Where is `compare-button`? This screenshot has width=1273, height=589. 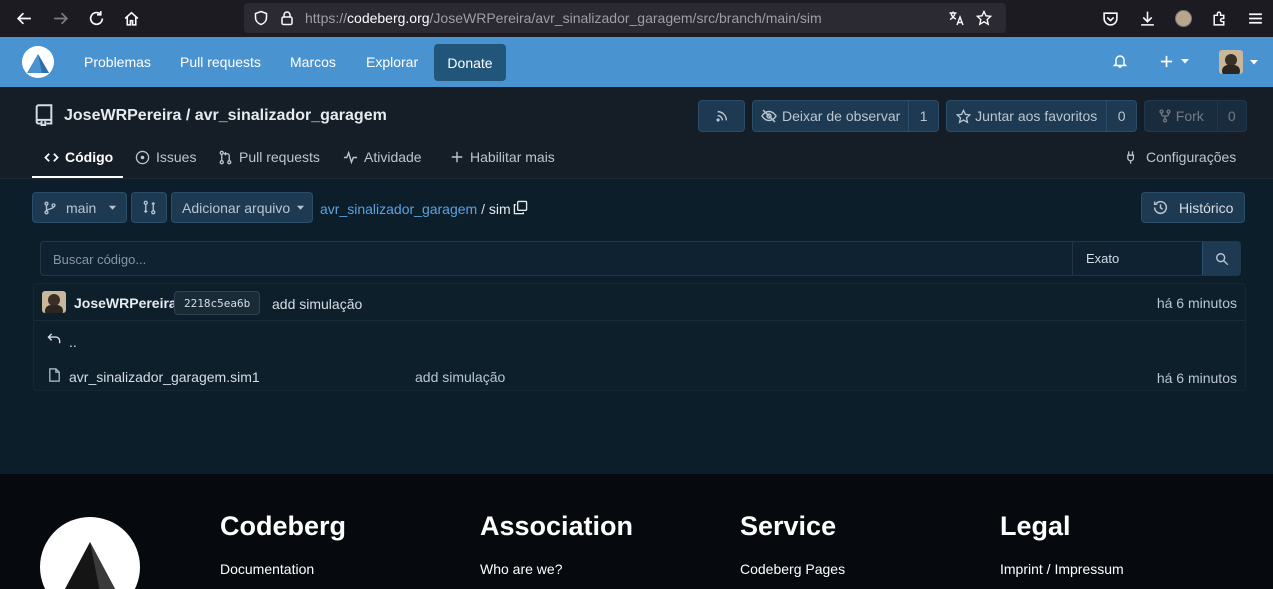
compare-button is located at coordinates (149, 207).